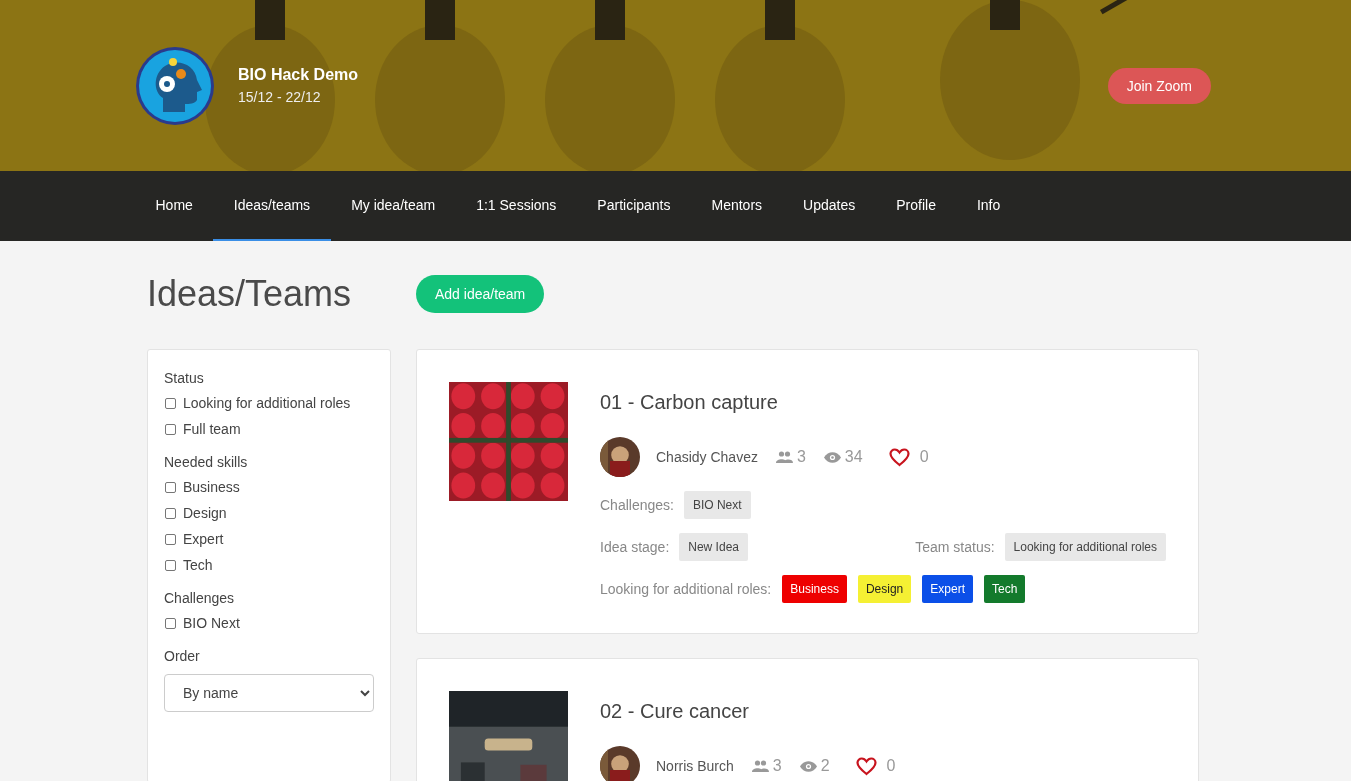  What do you see at coordinates (884, 589) in the screenshot?
I see `role-tag: Design` at bounding box center [884, 589].